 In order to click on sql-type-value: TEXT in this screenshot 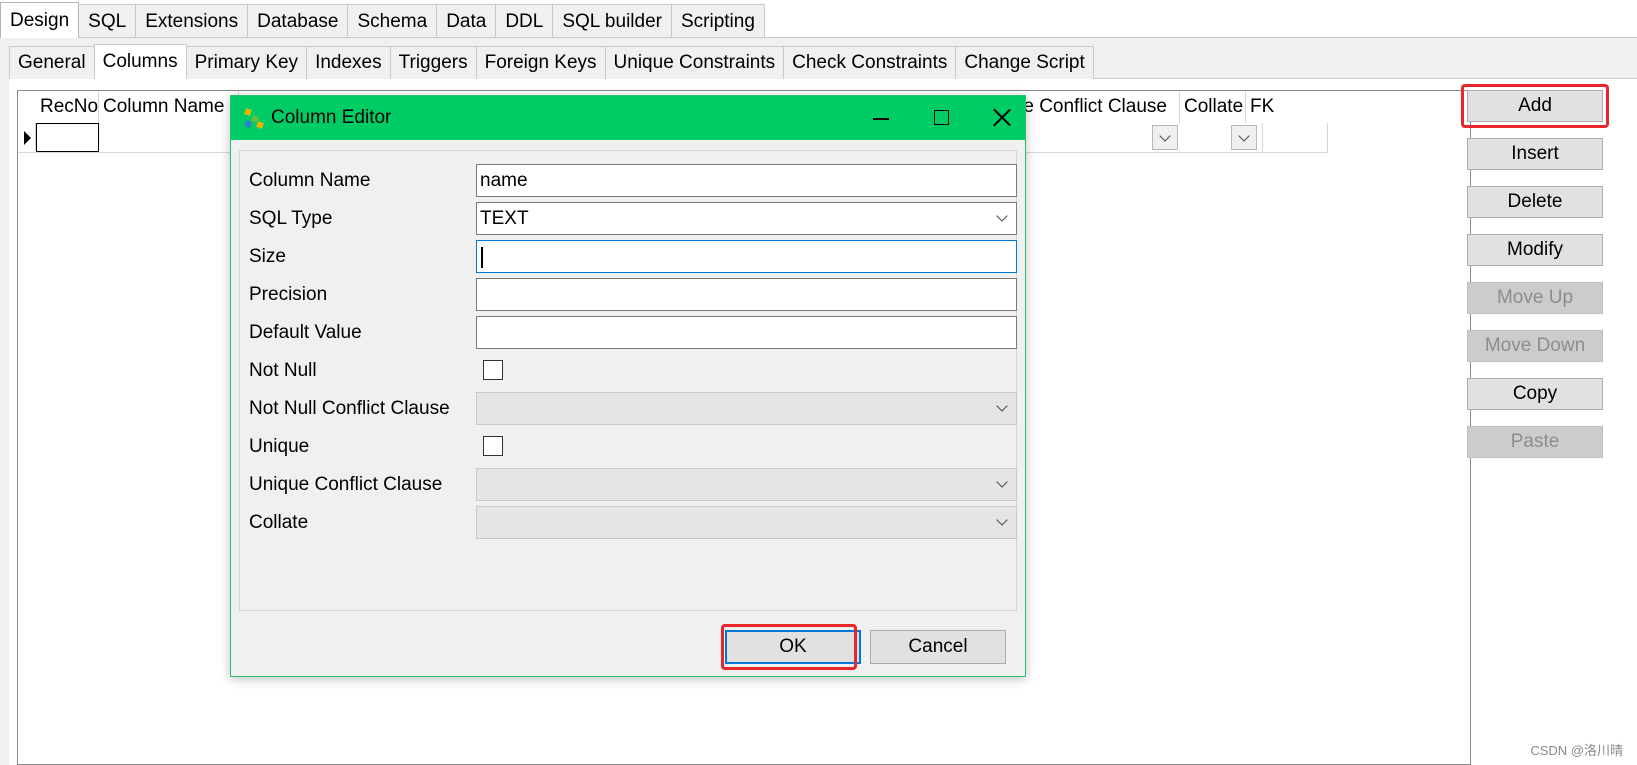, I will do `click(504, 218)`.